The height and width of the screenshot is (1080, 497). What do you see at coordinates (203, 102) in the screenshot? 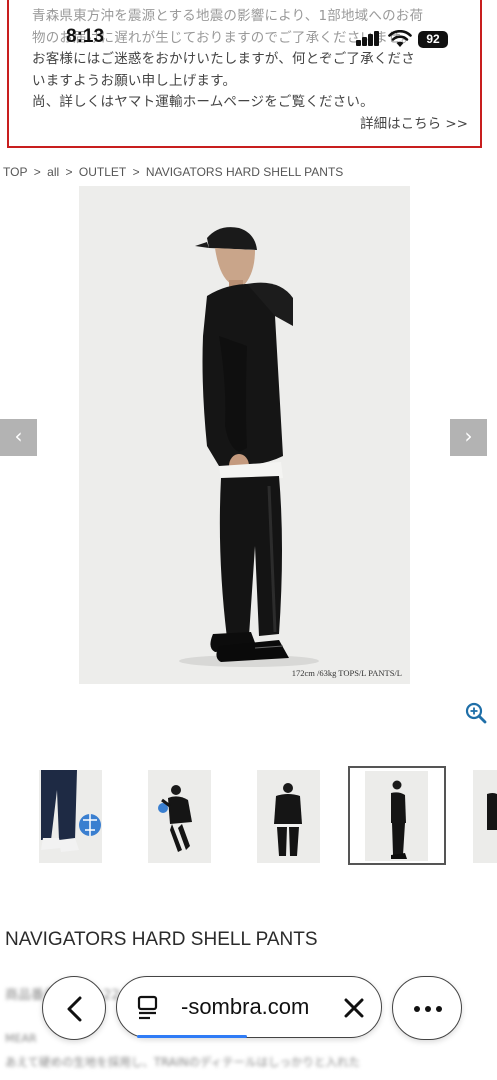
I see `notice-line-5: 尚、詳しくはヤマト運輸ホームページをご覧ください。` at bounding box center [203, 102].